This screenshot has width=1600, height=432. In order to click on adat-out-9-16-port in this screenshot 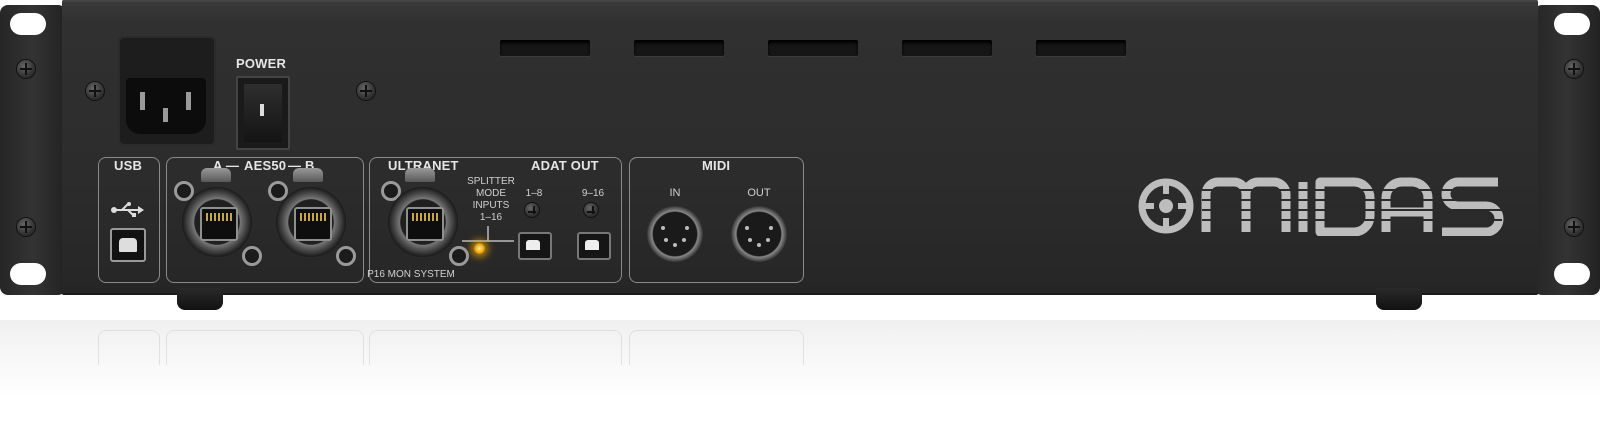, I will do `click(594, 246)`.